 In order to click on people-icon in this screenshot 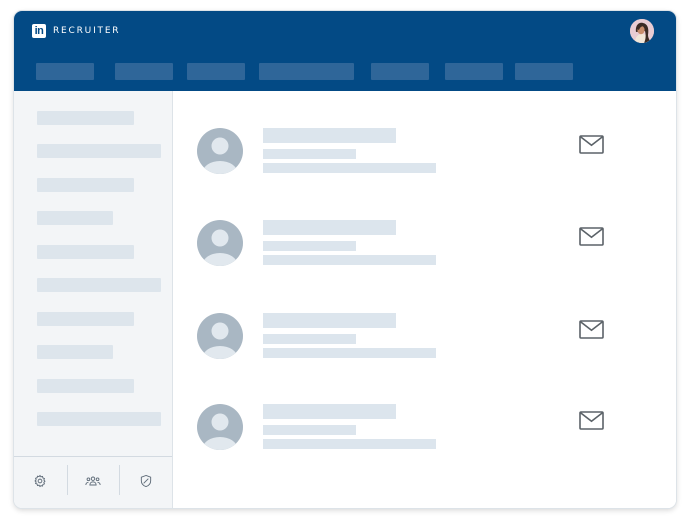, I will do `click(93, 483)`.